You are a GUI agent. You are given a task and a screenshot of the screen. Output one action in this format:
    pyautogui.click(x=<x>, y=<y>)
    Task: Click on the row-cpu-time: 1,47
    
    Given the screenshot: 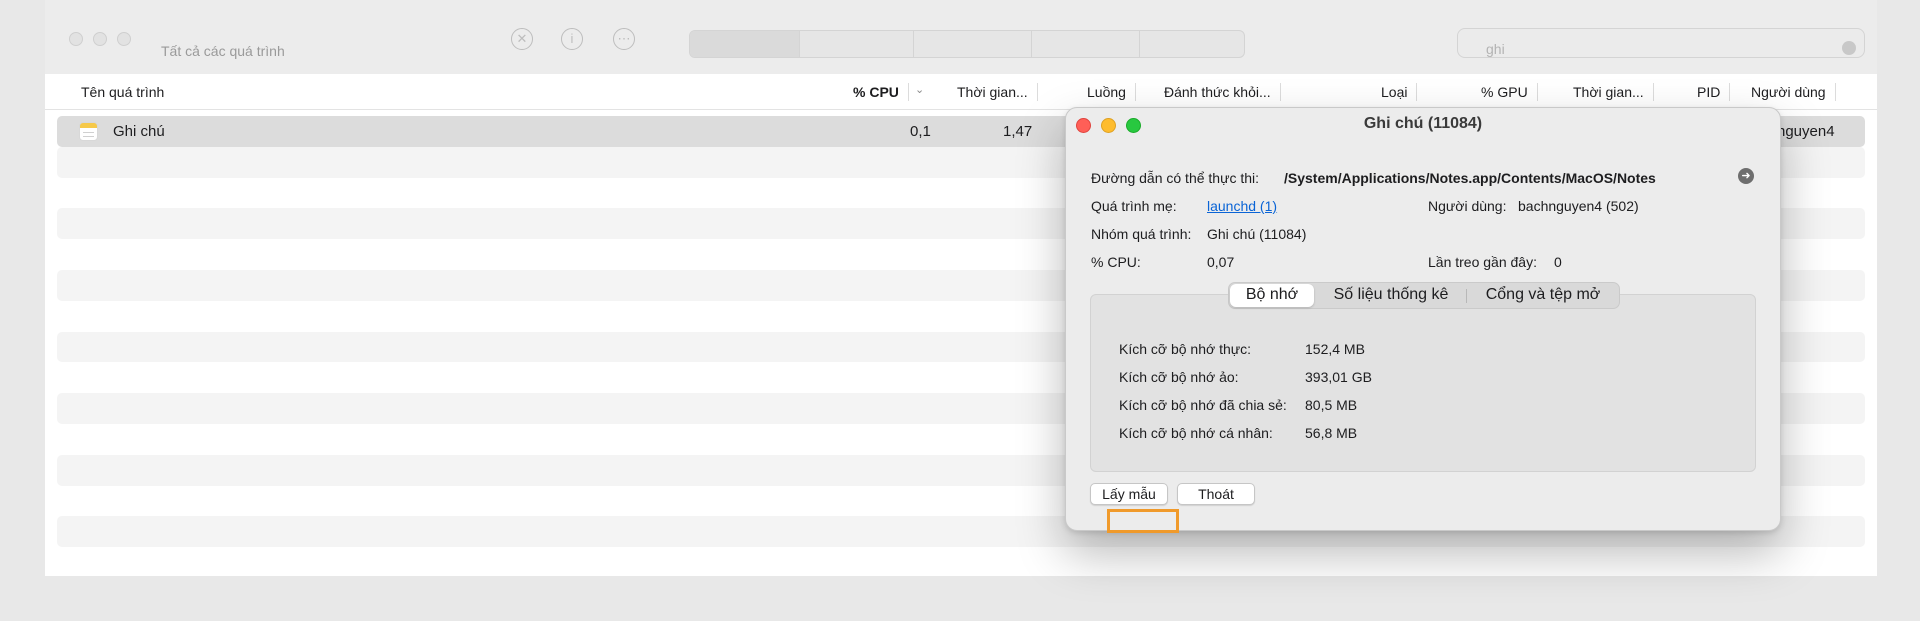 What is the action you would take?
    pyautogui.click(x=1018, y=131)
    